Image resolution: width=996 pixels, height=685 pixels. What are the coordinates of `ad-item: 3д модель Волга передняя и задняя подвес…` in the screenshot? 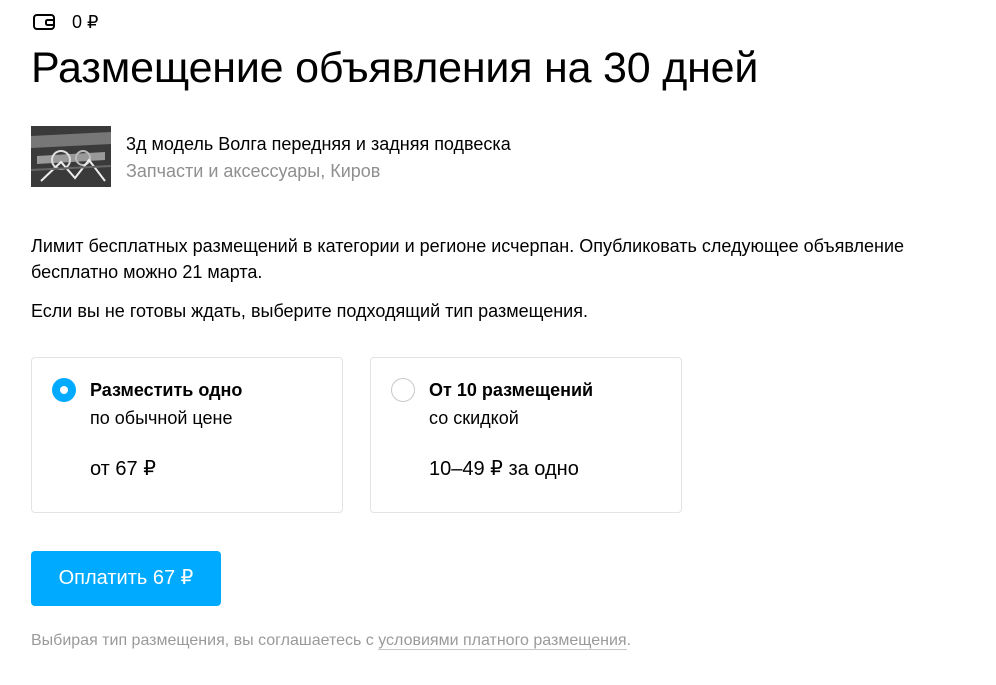 It's located at (271, 156).